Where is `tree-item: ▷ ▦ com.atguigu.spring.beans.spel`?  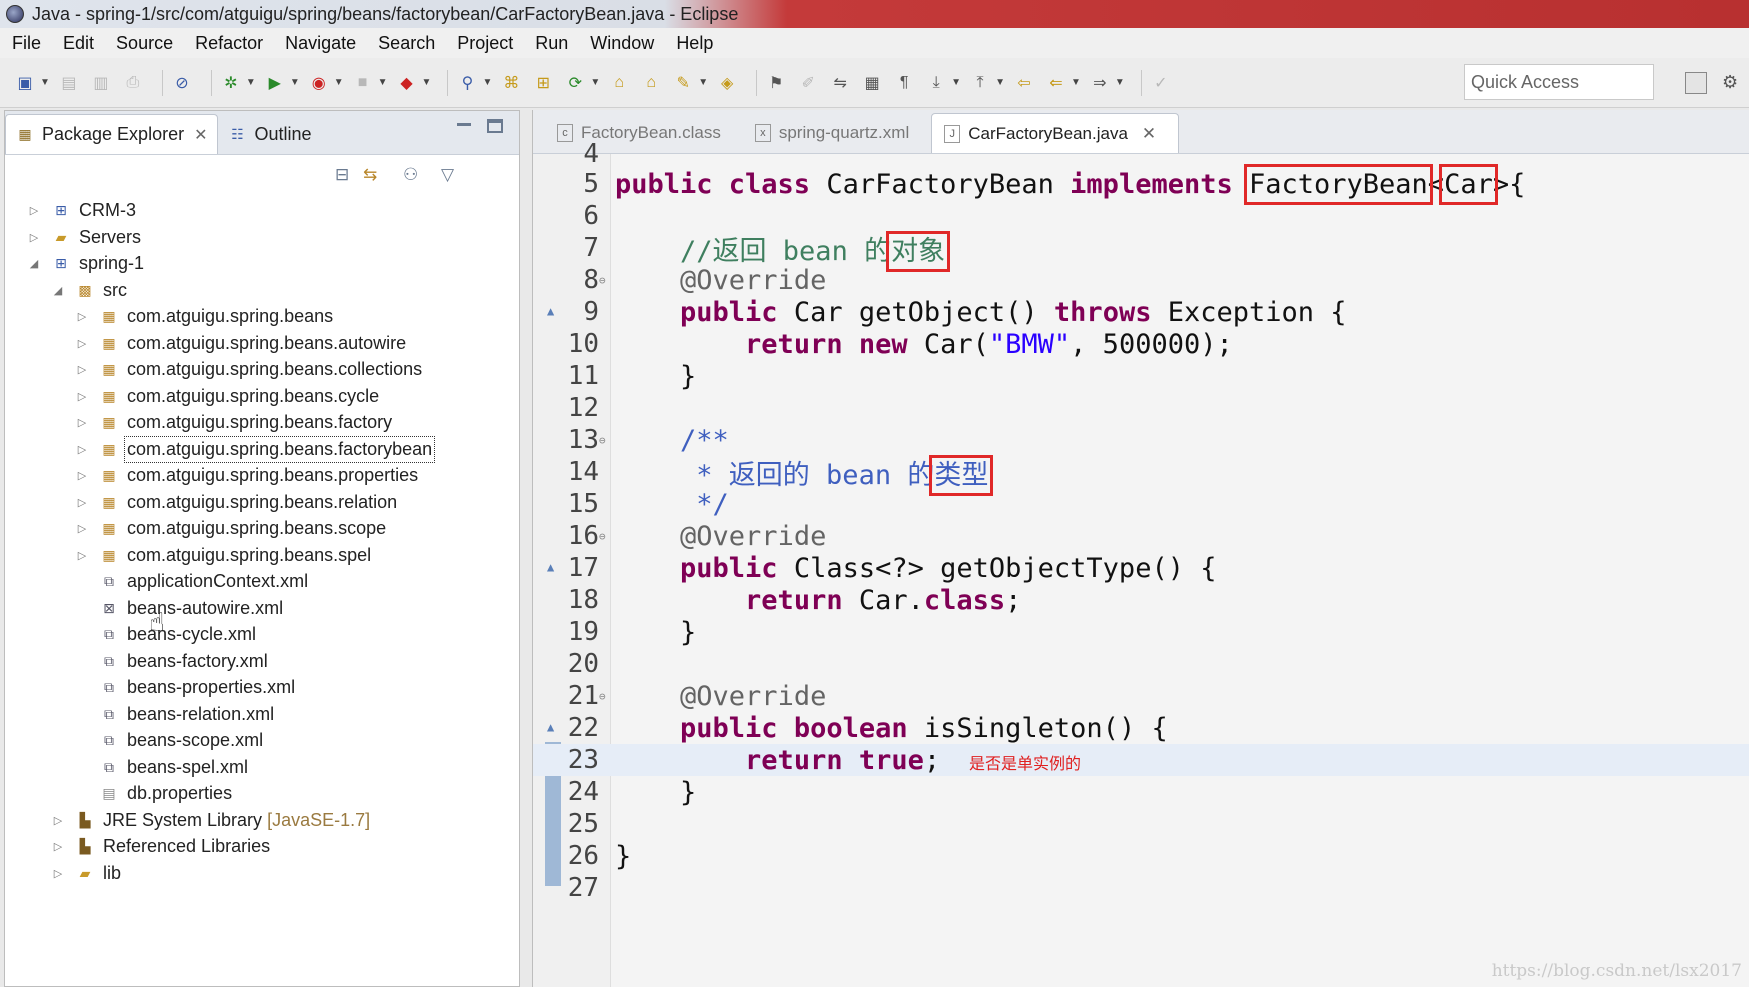
tree-item: ▷ ▦ com.atguigu.spring.beans.spel is located at coordinates (223, 555).